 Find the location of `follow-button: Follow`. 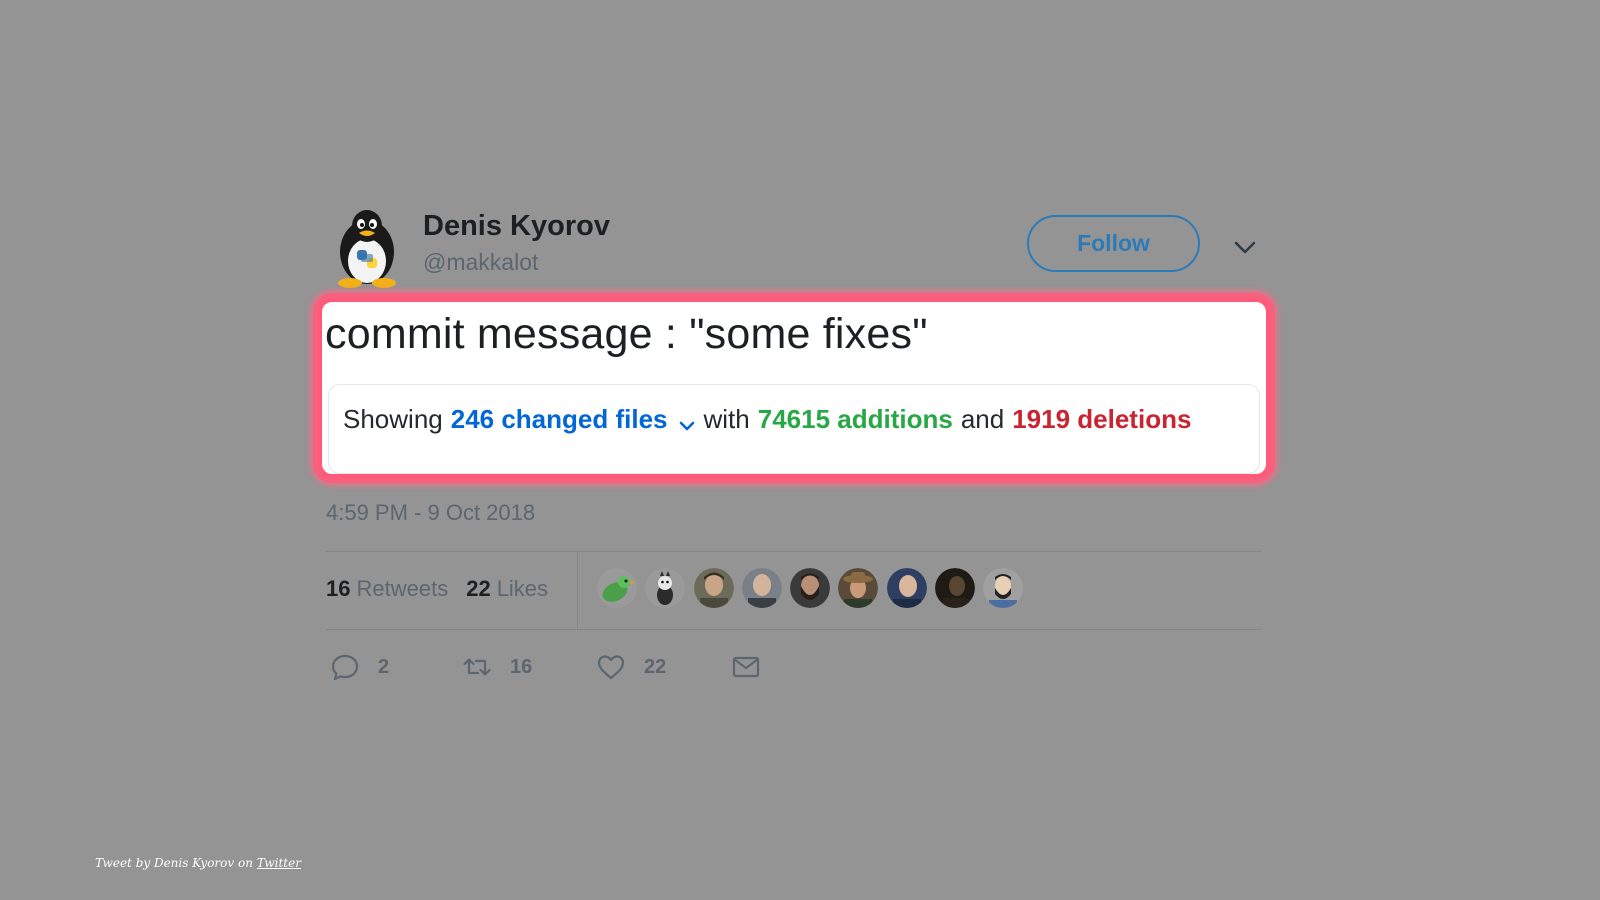

follow-button: Follow is located at coordinates (1113, 243).